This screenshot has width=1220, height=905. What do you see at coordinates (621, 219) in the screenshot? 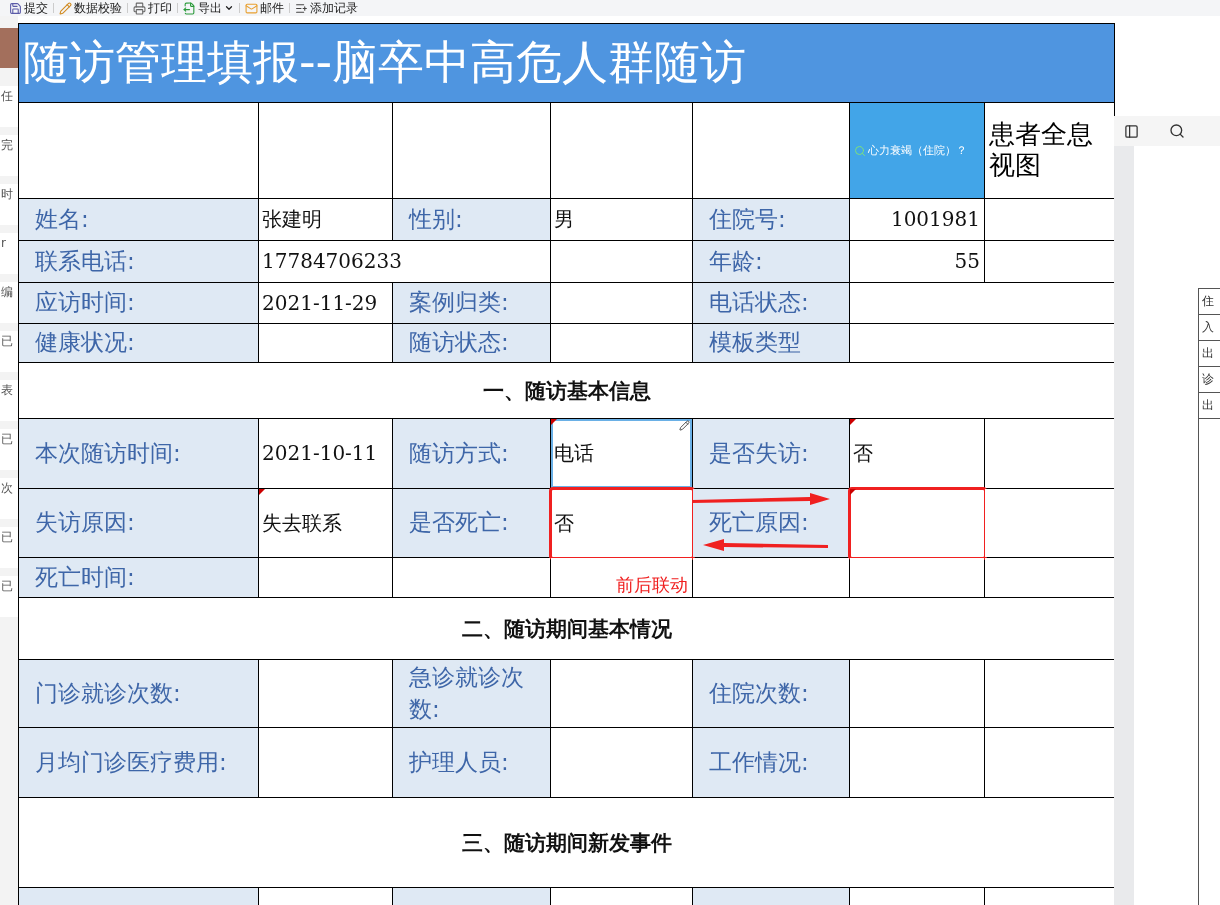
I see `field-value: 男` at bounding box center [621, 219].